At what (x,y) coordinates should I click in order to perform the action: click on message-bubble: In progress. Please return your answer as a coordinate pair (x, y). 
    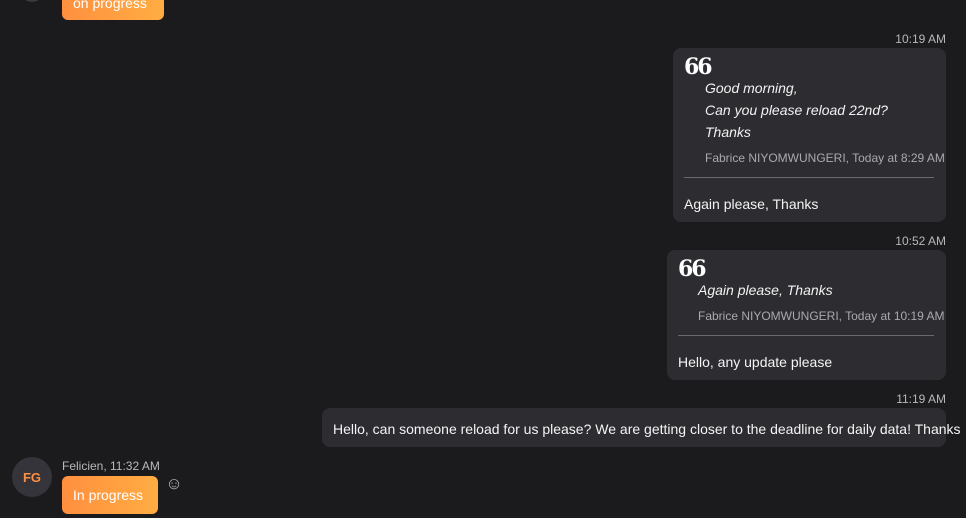
    Looking at the image, I should click on (110, 495).